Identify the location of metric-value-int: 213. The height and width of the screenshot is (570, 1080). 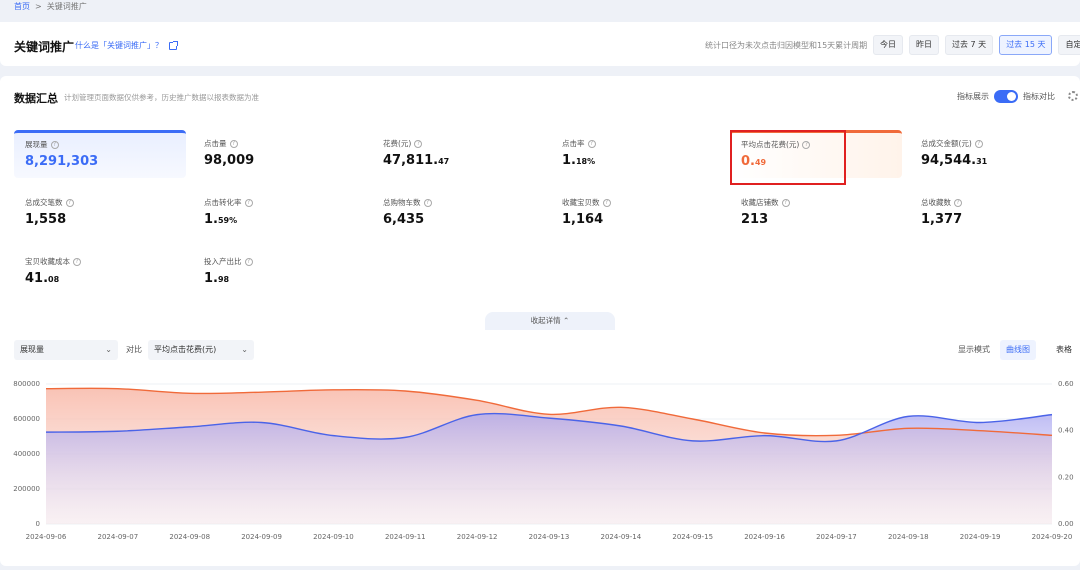
(755, 219).